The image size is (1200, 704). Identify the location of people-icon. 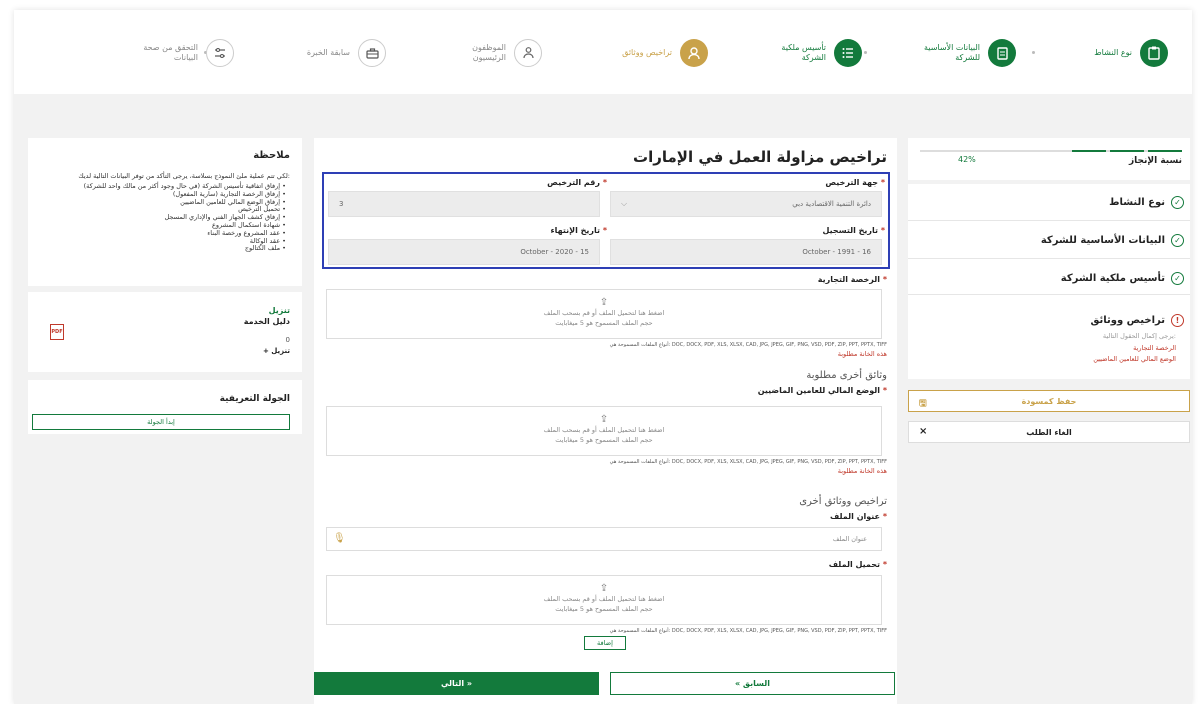
(528, 53).